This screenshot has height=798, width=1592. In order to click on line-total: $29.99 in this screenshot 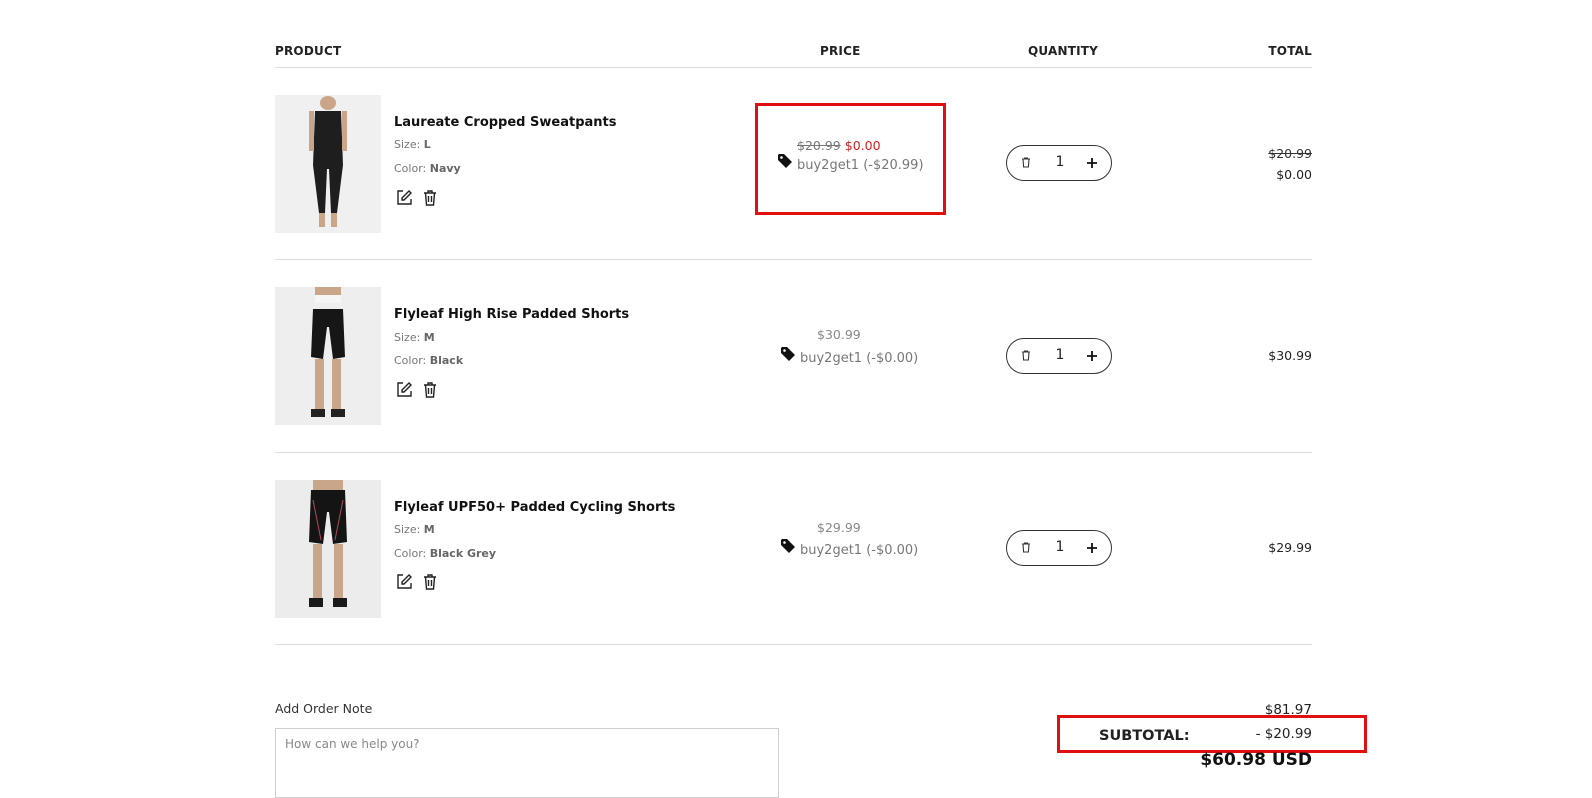, I will do `click(1290, 547)`.